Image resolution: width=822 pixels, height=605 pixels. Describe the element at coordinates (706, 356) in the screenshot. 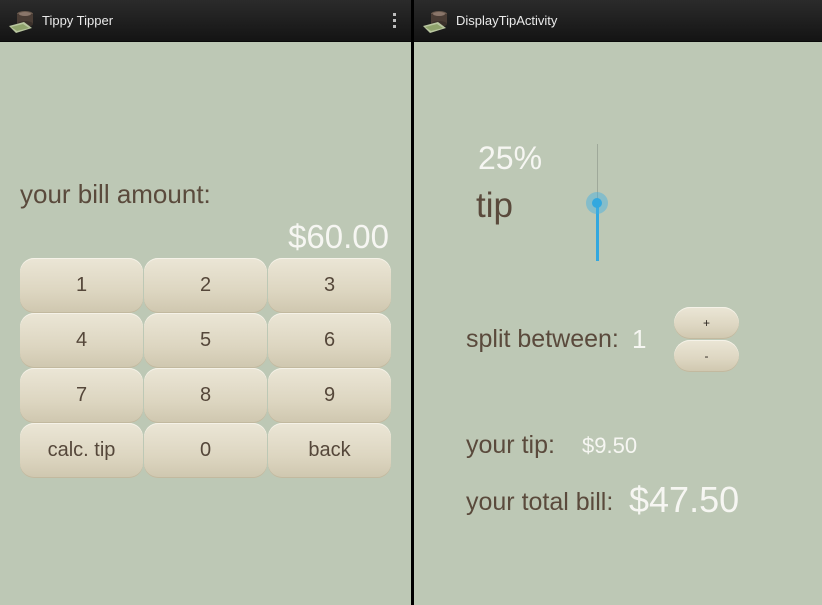

I see `decrease-split-button: -` at that location.